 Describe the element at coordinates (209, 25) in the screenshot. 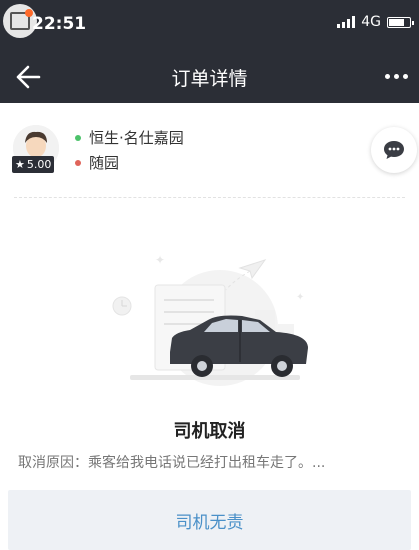

I see `status-bar: 22:51 4G` at that location.